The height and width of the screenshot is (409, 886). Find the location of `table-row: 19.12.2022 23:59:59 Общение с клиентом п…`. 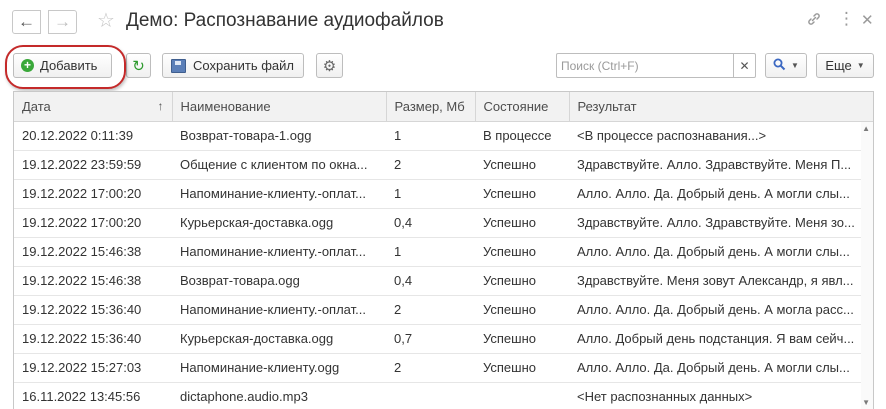

table-row: 19.12.2022 23:59:59 Общение с клиентом п… is located at coordinates (443, 165).